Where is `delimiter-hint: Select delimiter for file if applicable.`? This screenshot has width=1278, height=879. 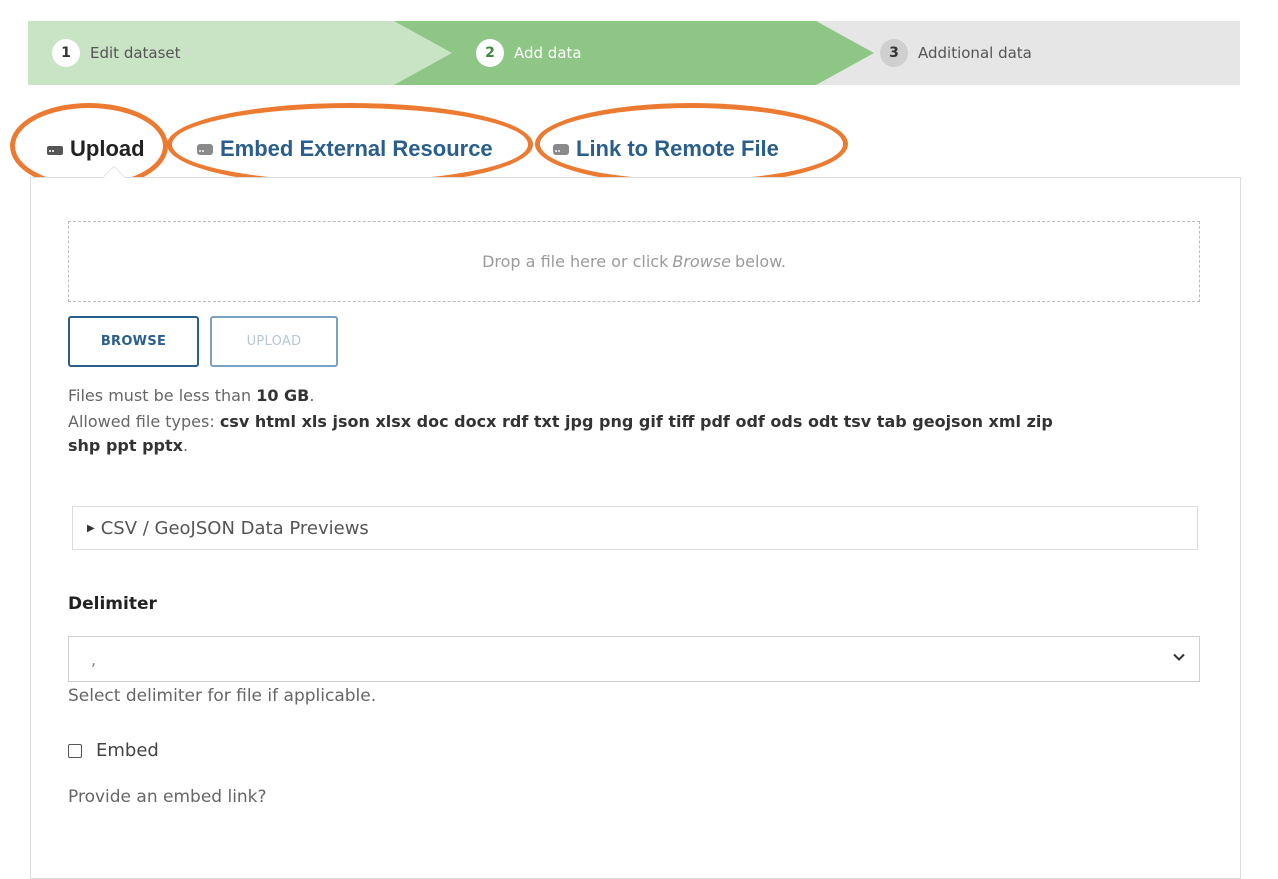 delimiter-hint: Select delimiter for file if applicable. is located at coordinates (222, 696).